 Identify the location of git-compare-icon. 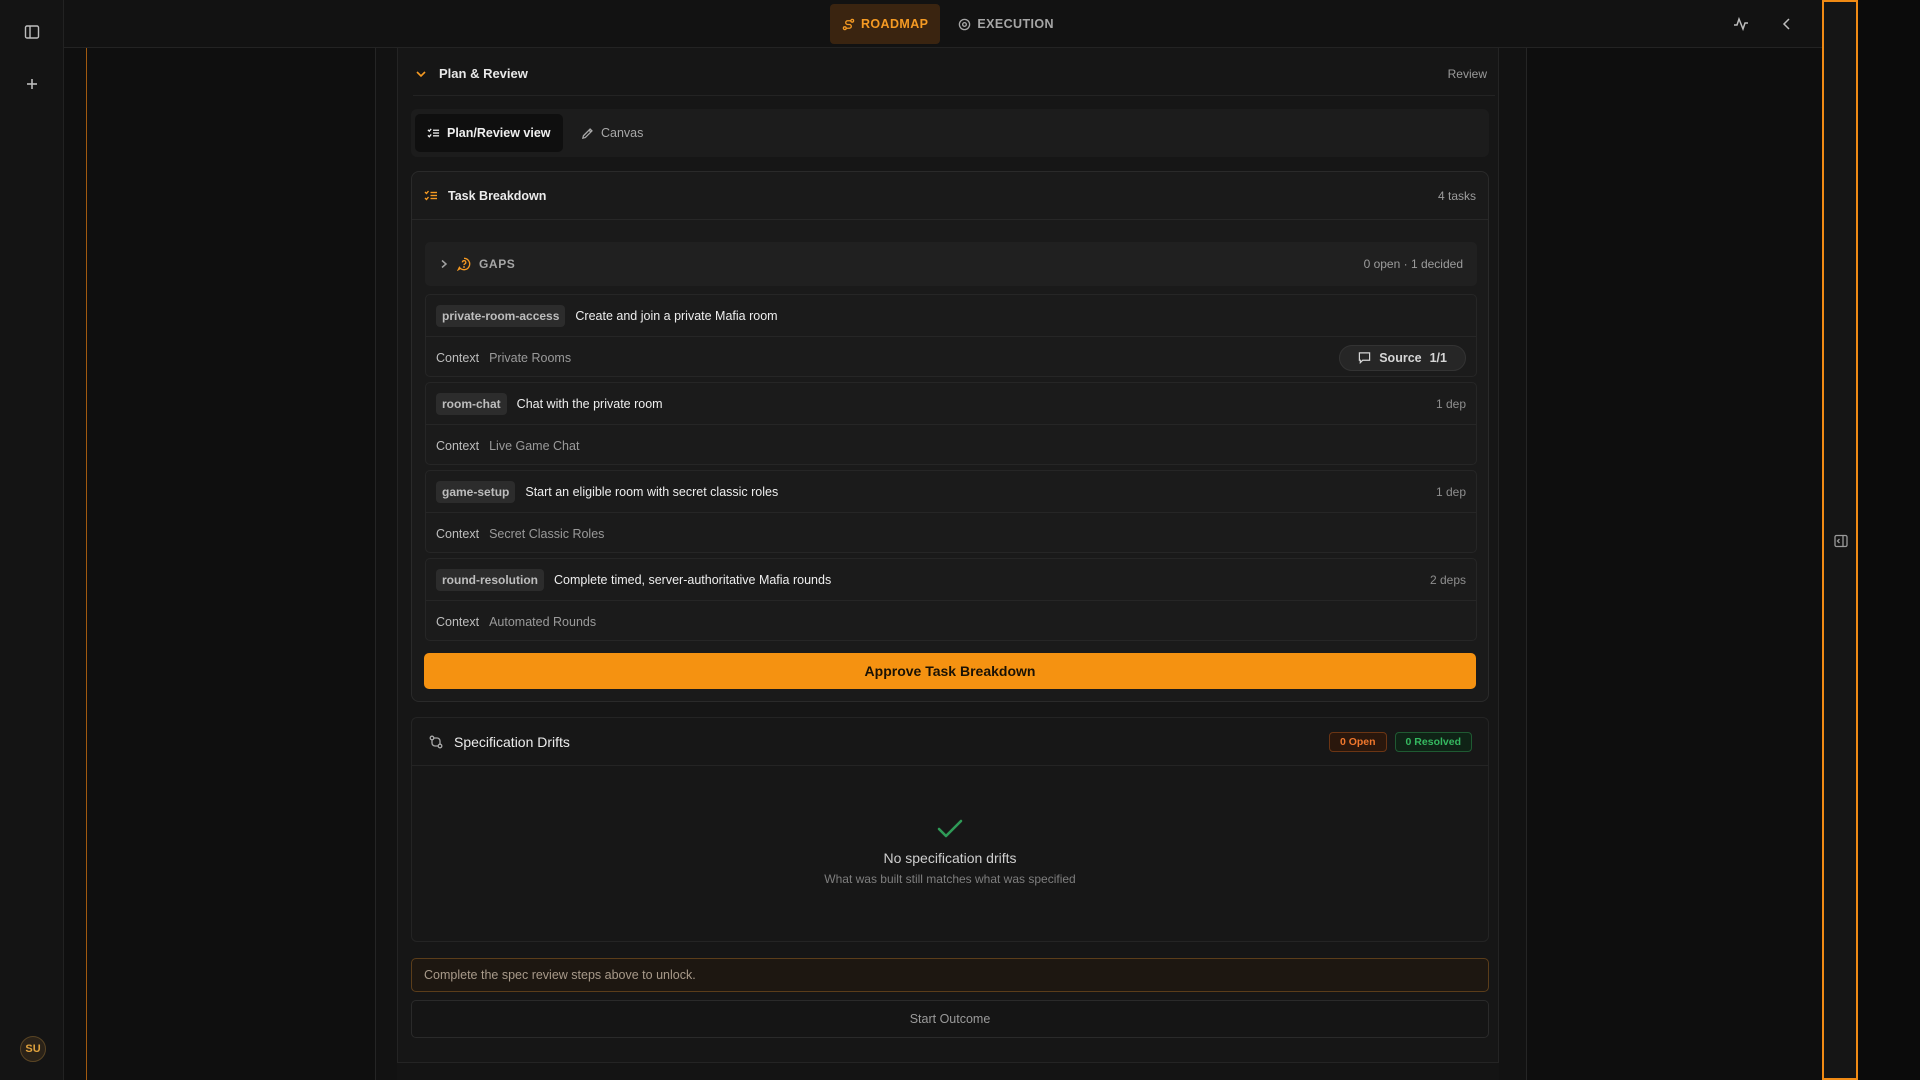
(436, 742).